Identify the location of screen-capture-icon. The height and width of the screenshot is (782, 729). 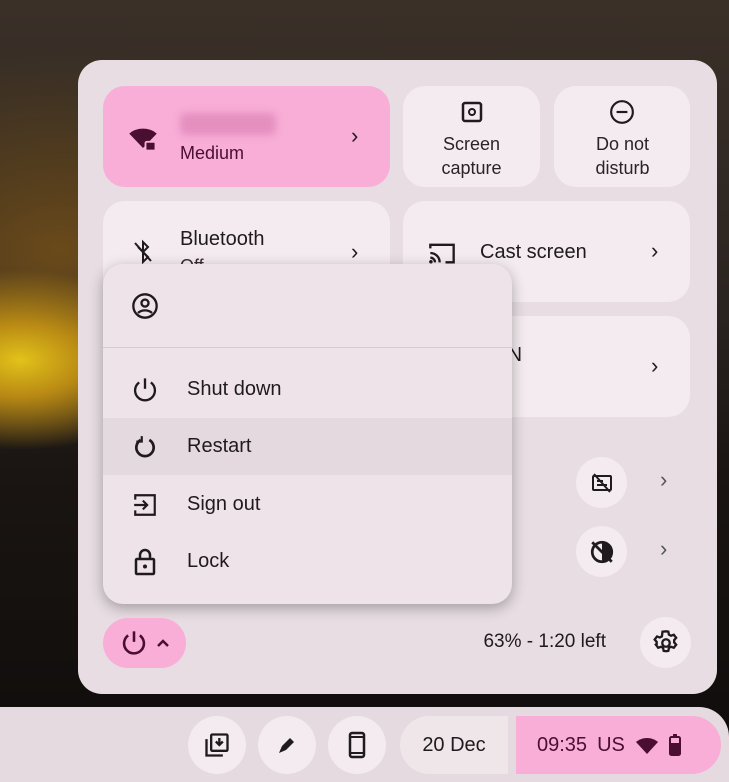
(472, 112).